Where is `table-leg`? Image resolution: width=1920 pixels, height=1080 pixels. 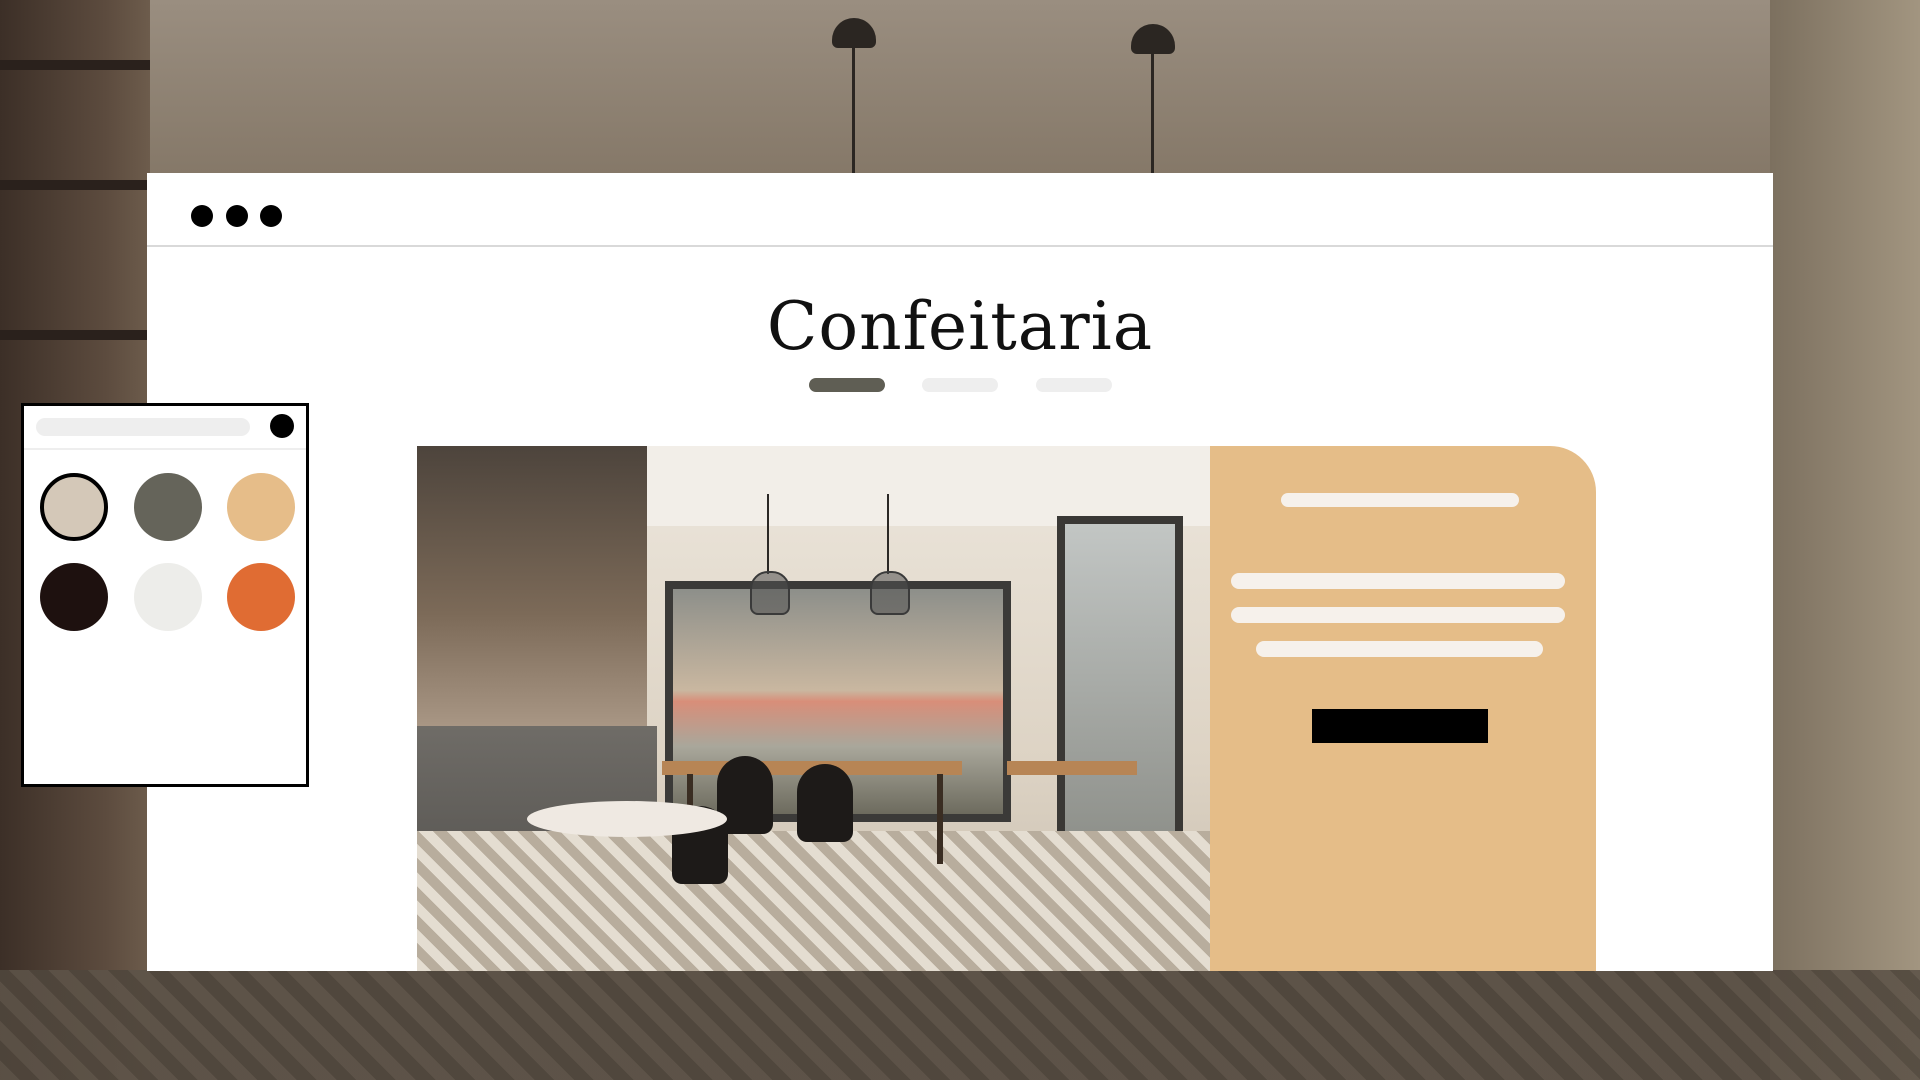
table-leg is located at coordinates (940, 819).